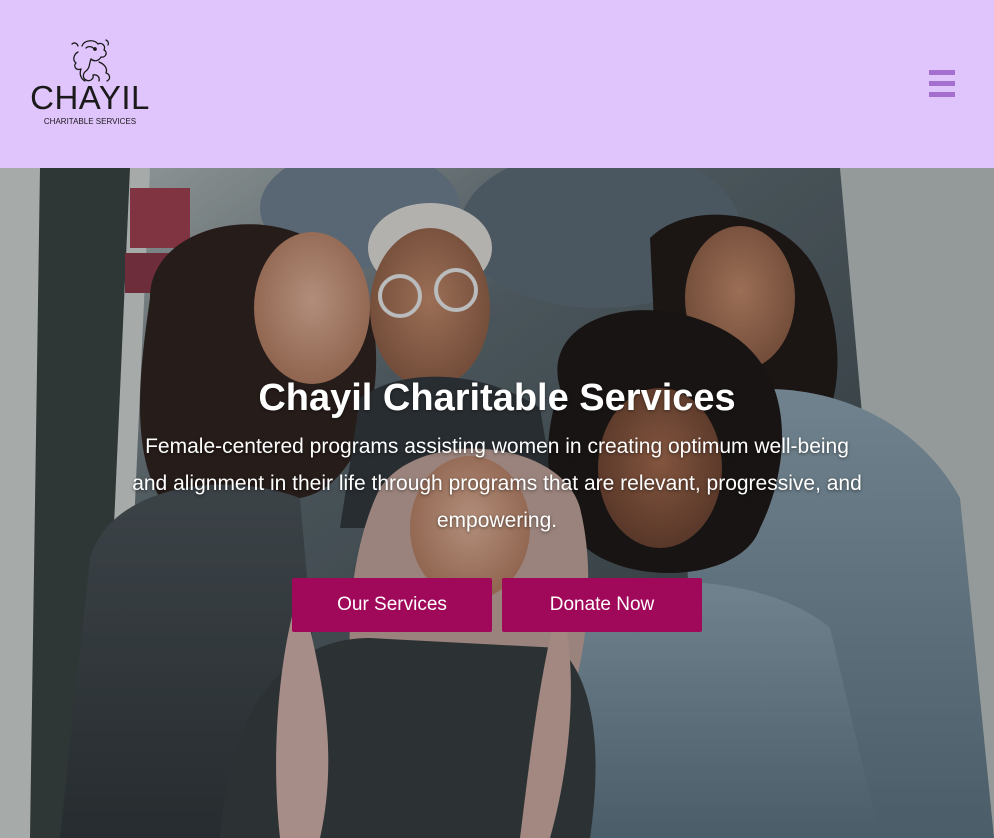 The width and height of the screenshot is (994, 838). What do you see at coordinates (90, 97) in the screenshot?
I see `logo-wordmark: CHAYIL` at bounding box center [90, 97].